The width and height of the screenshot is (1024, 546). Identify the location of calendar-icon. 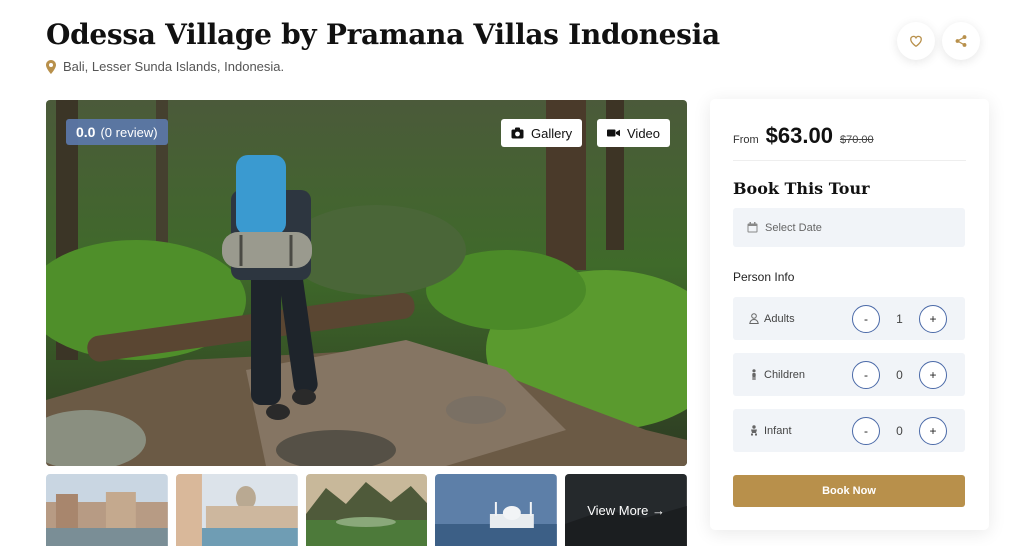
(752, 227).